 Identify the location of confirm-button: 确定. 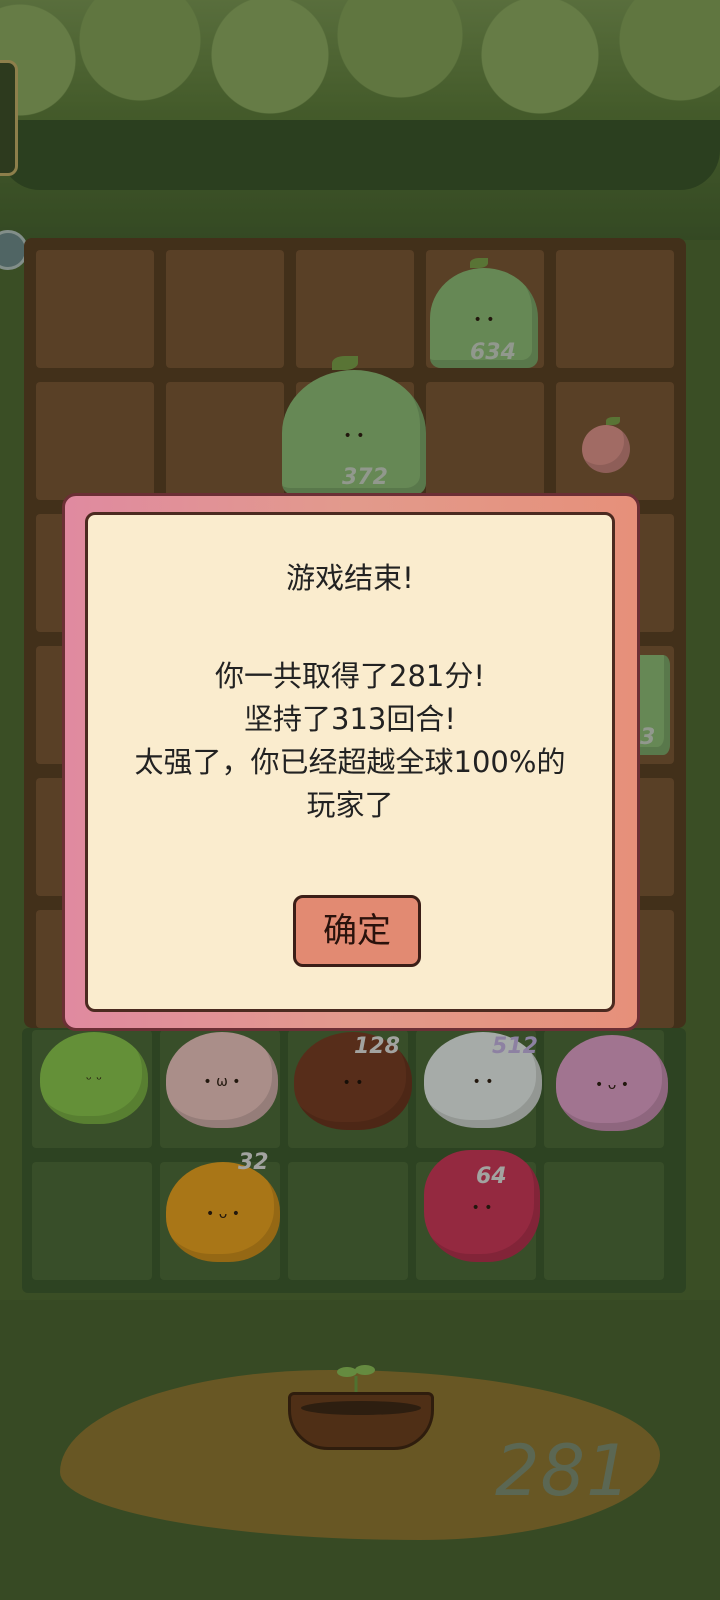
(357, 931).